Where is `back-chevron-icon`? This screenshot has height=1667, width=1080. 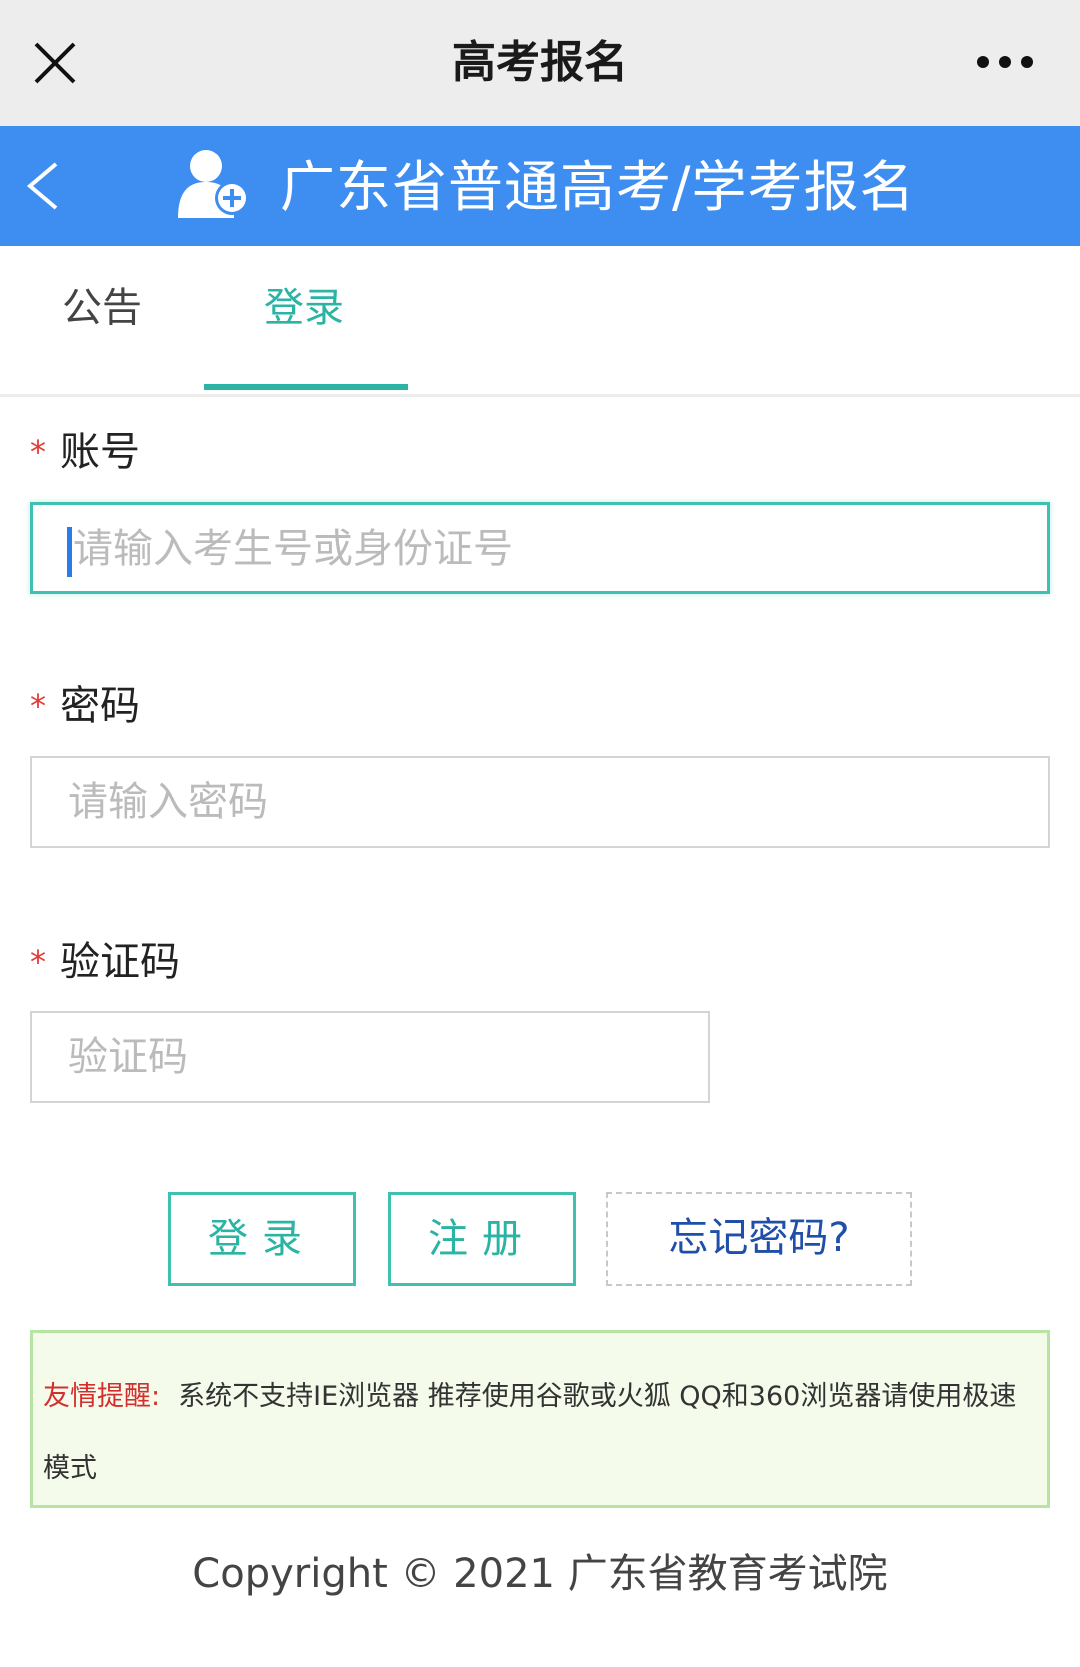 back-chevron-icon is located at coordinates (42, 186).